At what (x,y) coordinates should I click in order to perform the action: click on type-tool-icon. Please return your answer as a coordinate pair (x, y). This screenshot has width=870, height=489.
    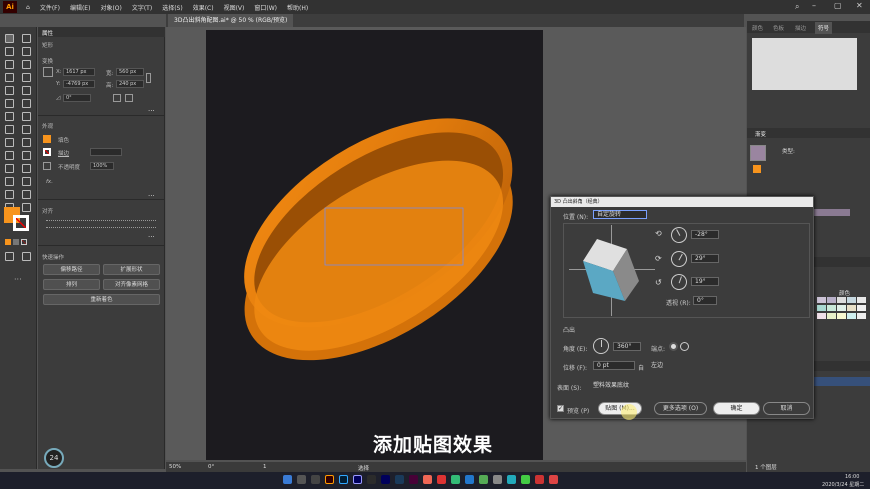
    Looking at the image, I should click on (9, 77).